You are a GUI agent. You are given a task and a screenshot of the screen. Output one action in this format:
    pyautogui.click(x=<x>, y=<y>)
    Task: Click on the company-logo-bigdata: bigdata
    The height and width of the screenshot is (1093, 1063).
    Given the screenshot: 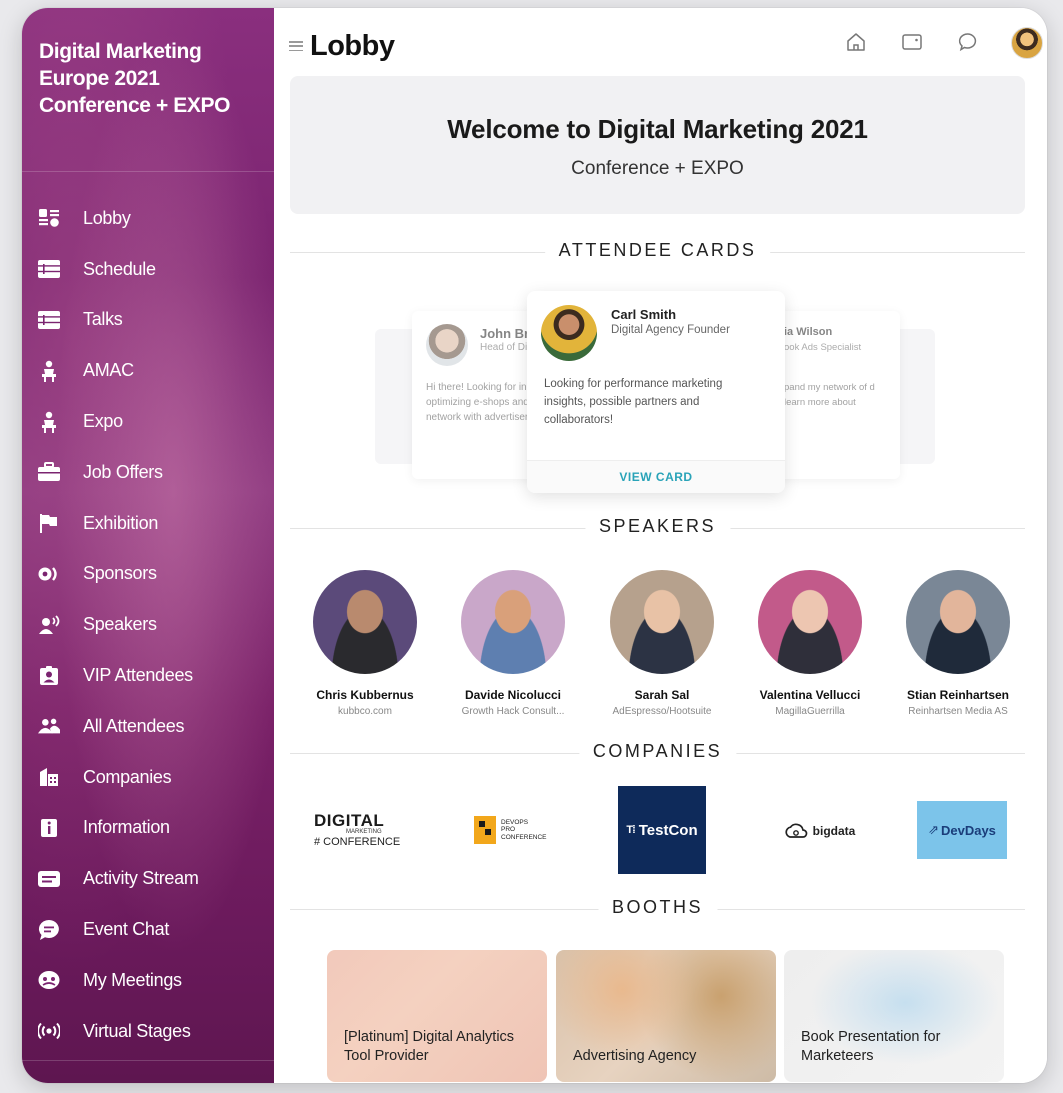 What is the action you would take?
    pyautogui.click(x=819, y=831)
    